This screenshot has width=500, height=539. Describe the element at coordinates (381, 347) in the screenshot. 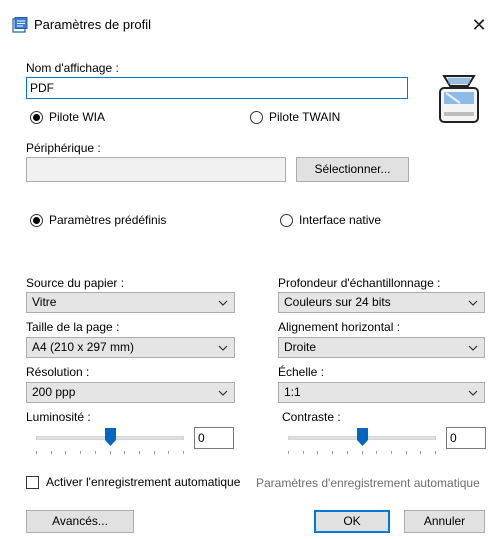

I see `h-align-select: Droite` at that location.